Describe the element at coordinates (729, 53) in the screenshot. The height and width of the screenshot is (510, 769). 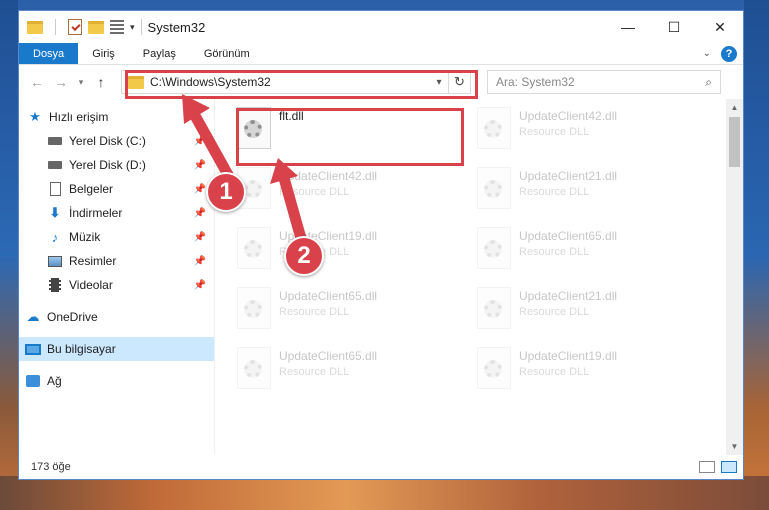
I see `help-icon: ?` at that location.